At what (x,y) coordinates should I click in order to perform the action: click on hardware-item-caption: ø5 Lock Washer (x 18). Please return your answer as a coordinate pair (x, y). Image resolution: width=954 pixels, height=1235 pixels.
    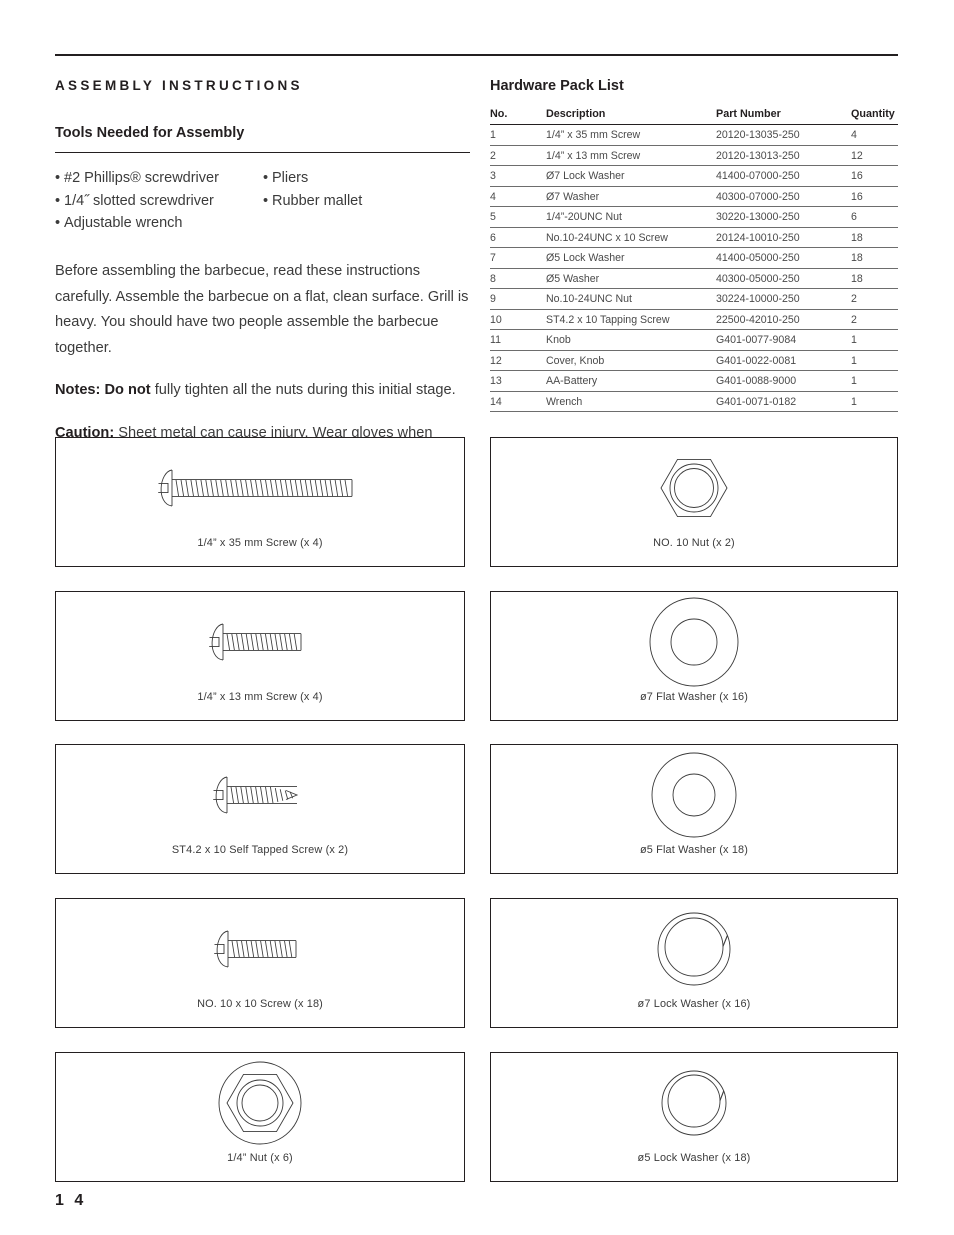
    Looking at the image, I should click on (694, 1158).